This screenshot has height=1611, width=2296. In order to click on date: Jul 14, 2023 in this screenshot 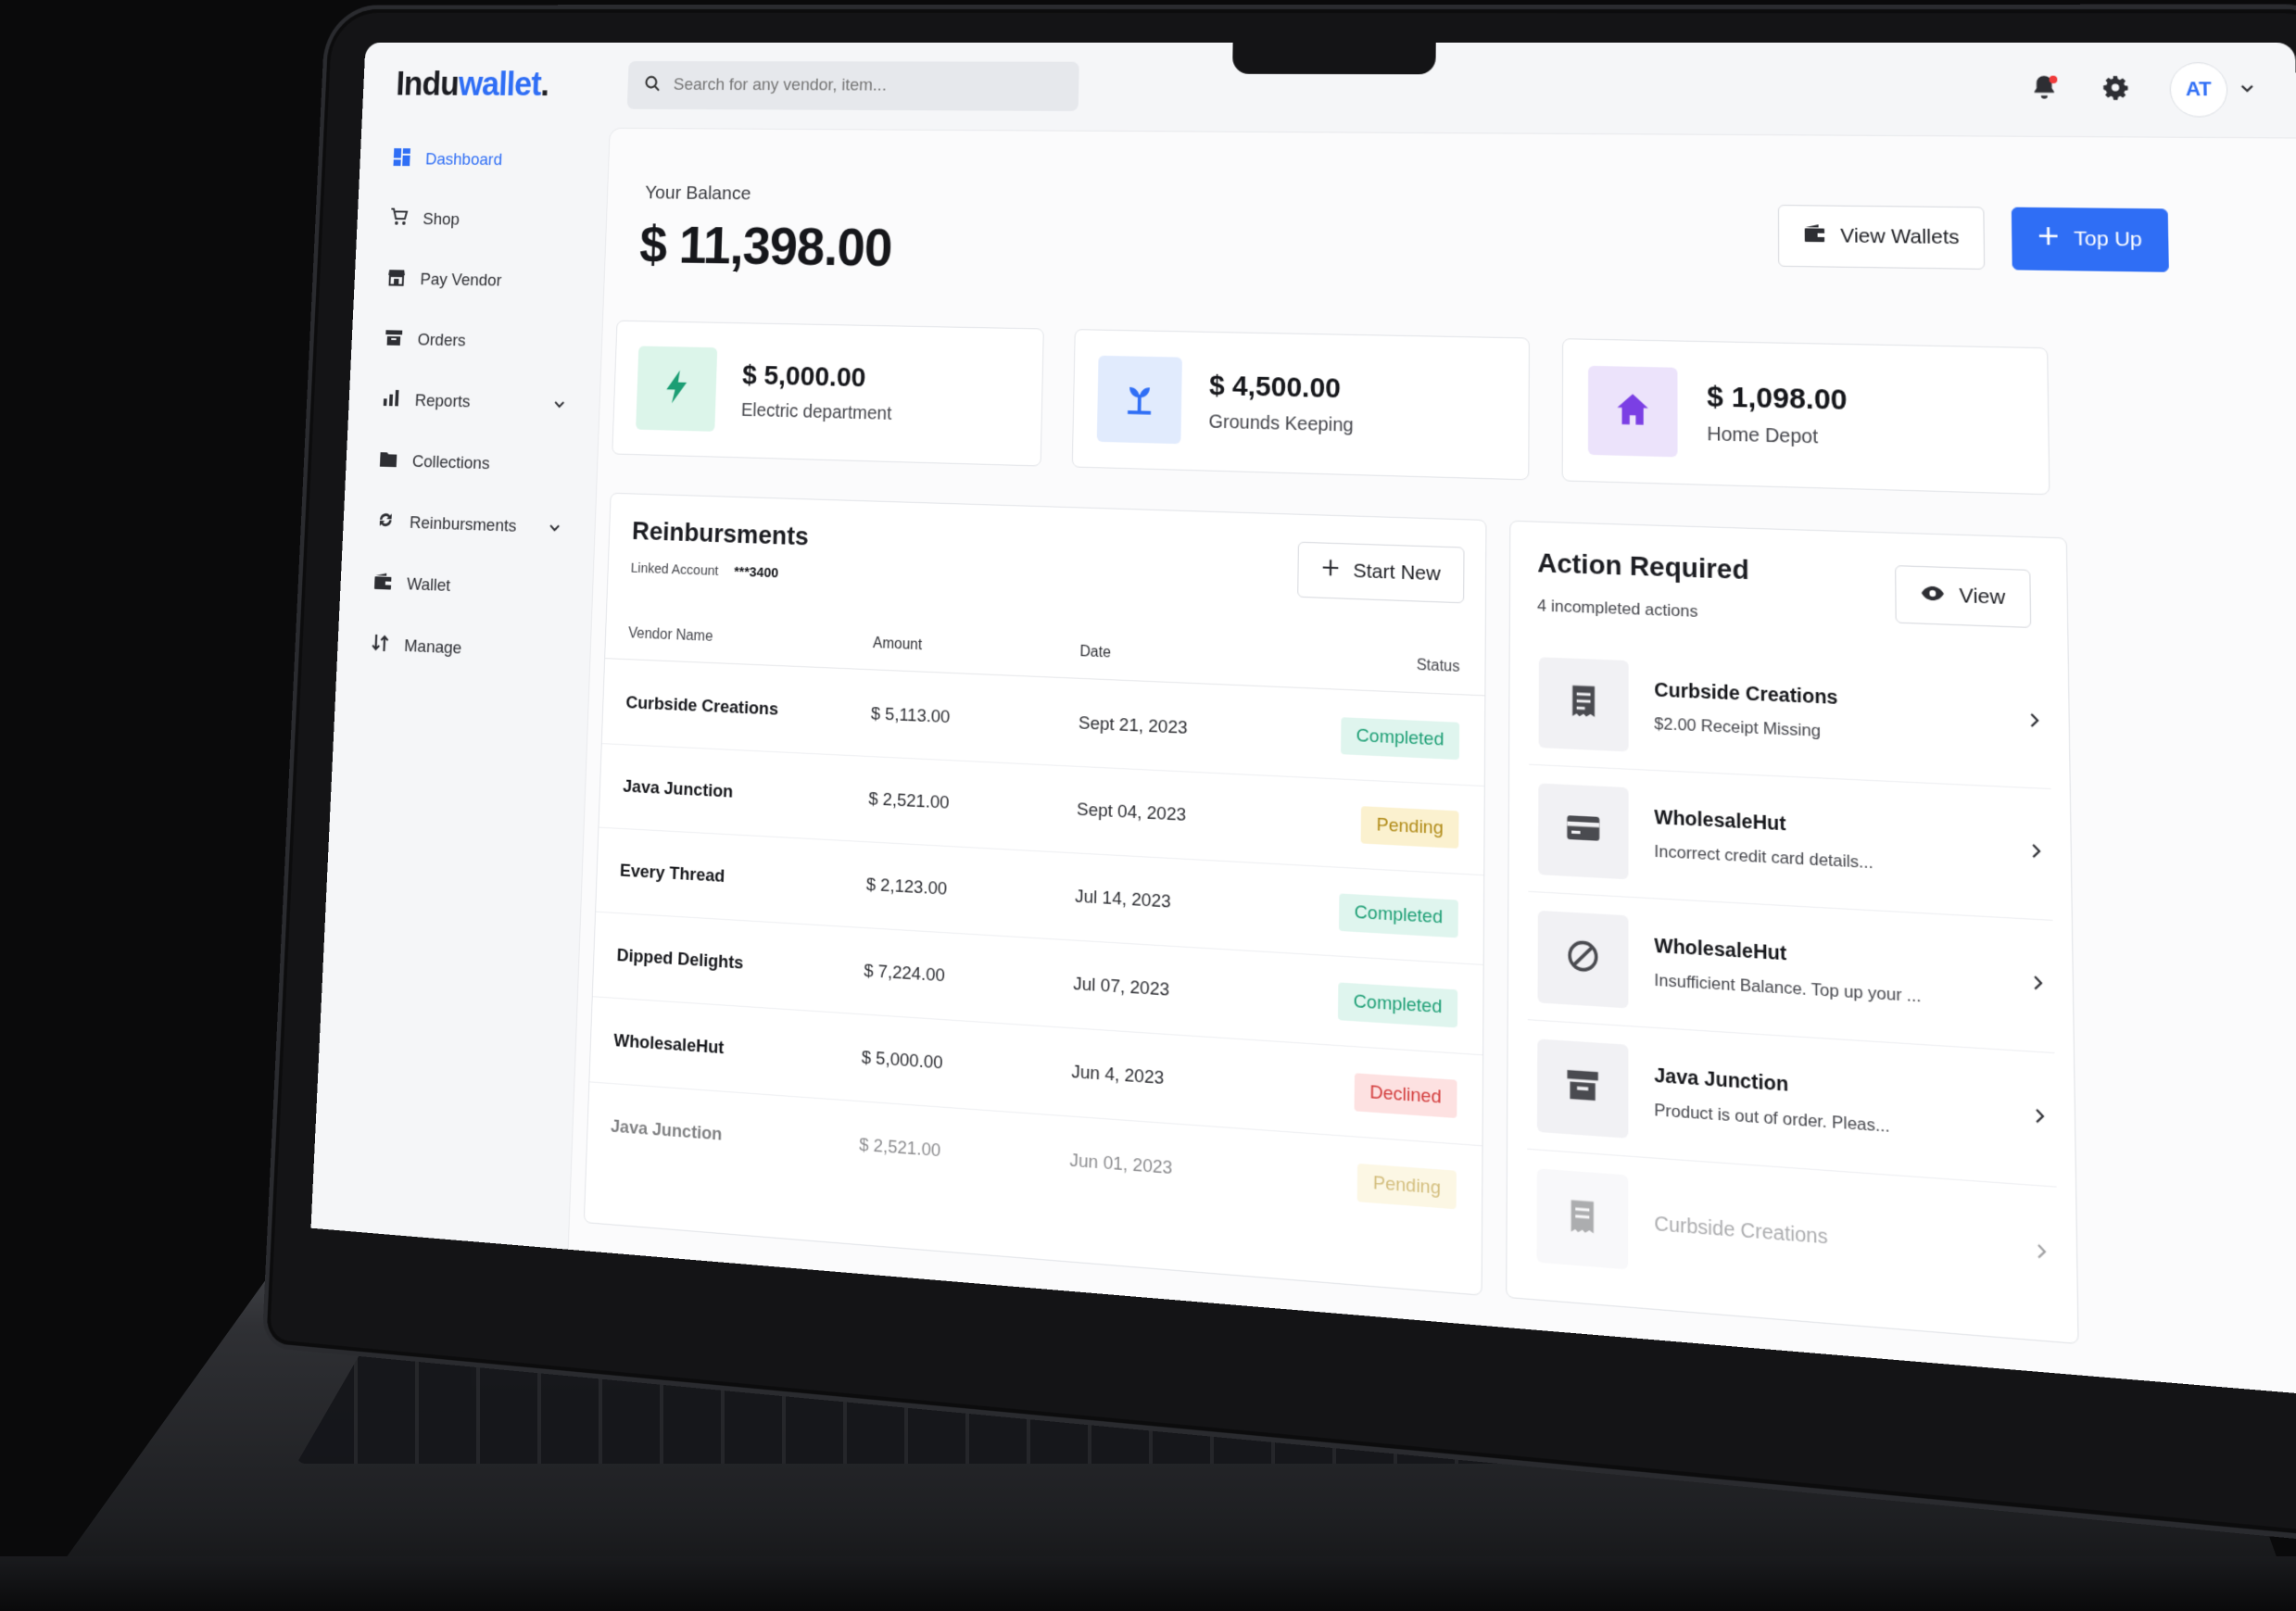, I will do `click(1123, 899)`.